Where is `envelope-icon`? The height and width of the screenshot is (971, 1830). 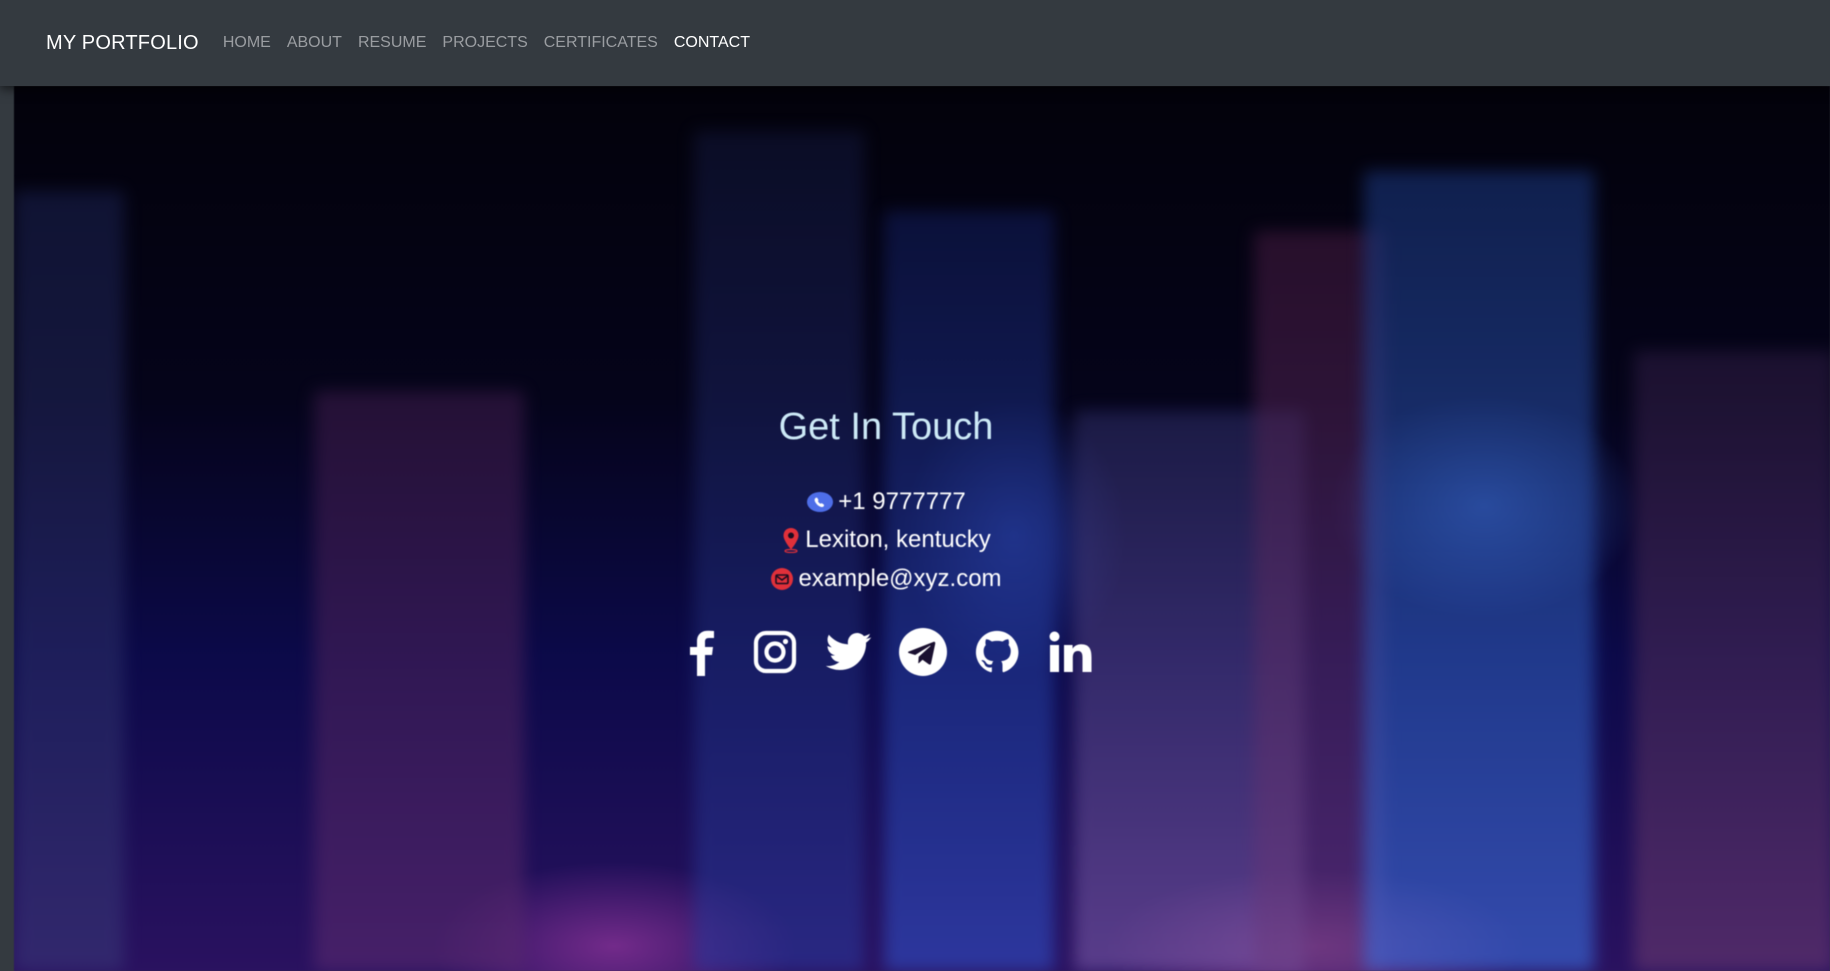 envelope-icon is located at coordinates (782, 579).